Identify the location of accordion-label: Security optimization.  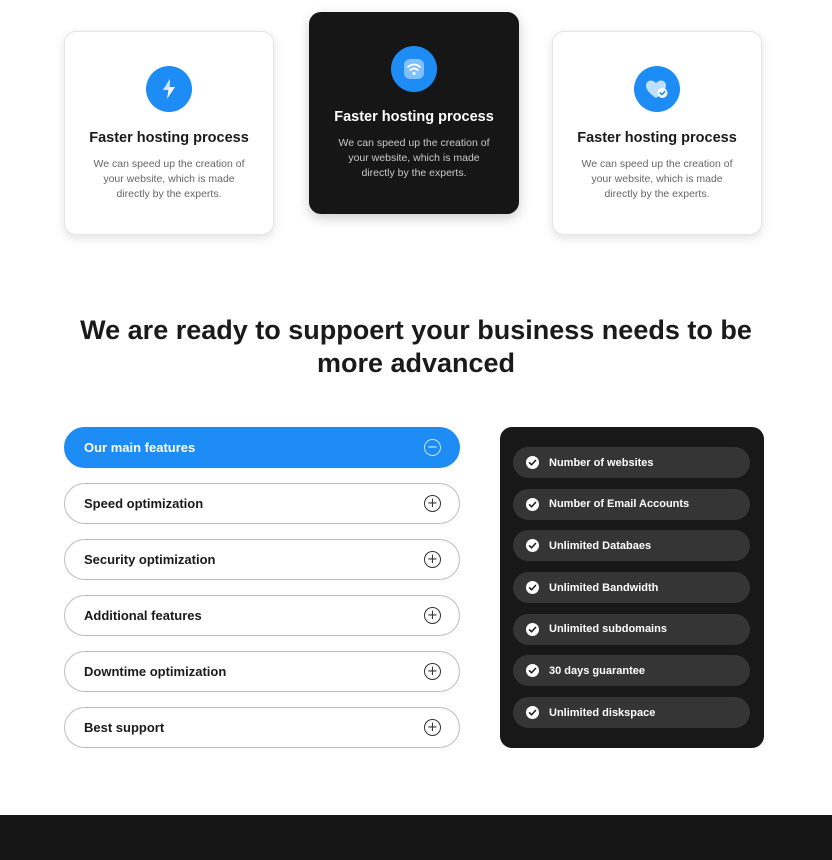
(150, 559).